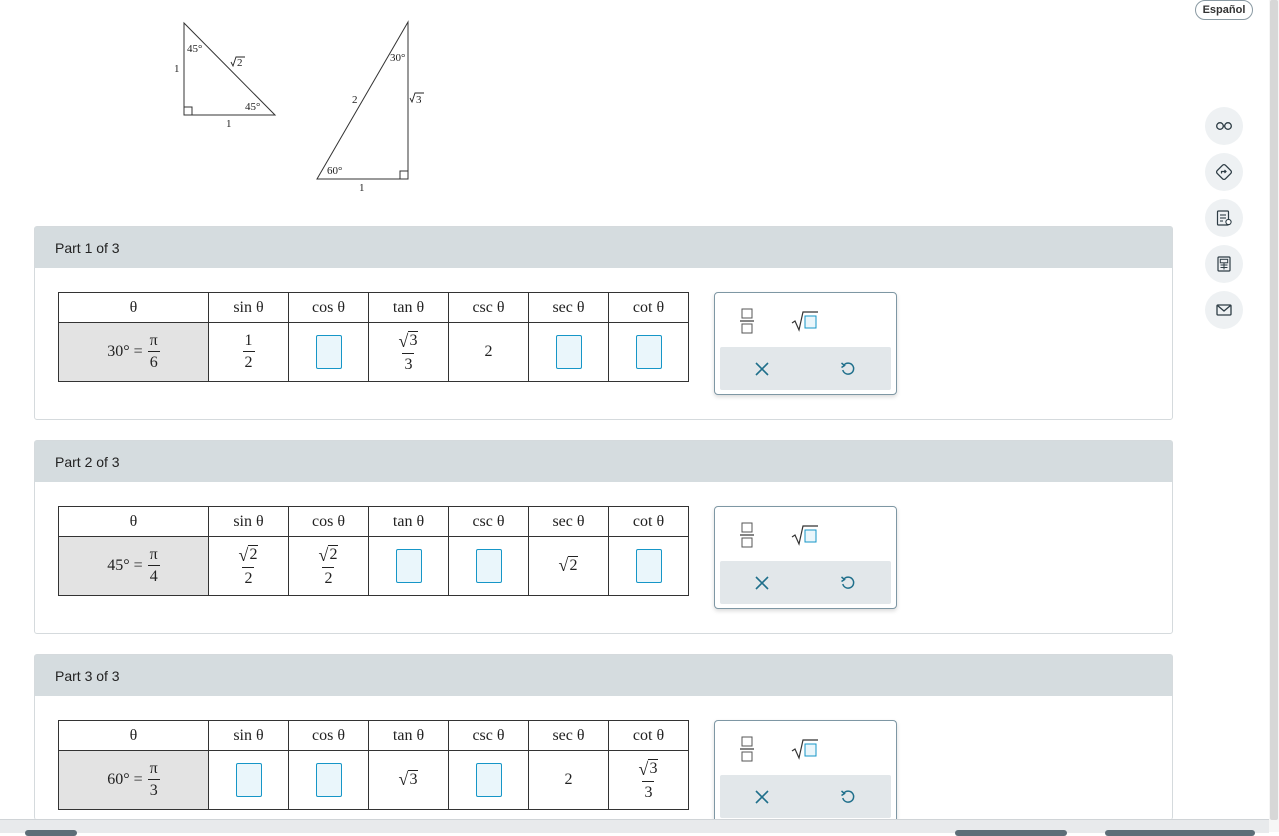  Describe the element at coordinates (240, 63) in the screenshot. I see `tri45-hypotenuse: 2` at that location.